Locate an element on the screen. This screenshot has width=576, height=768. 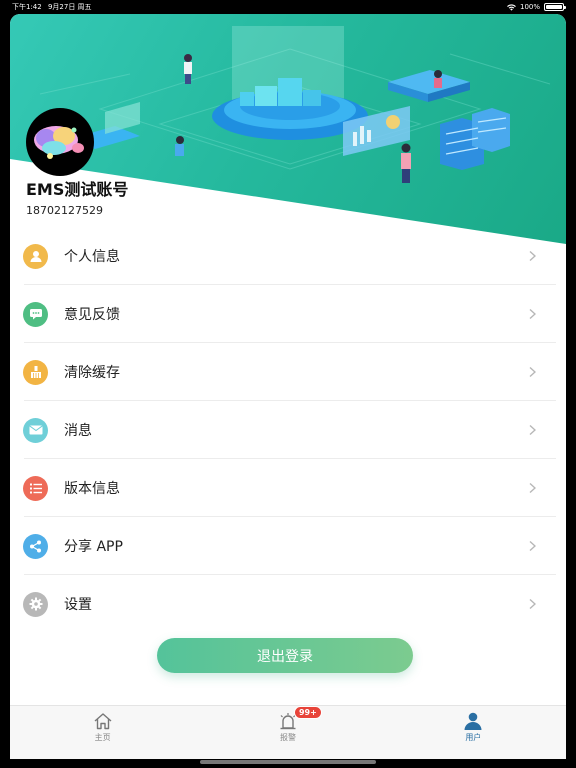
status-time: 下午1:42 is located at coordinates (27, 7).